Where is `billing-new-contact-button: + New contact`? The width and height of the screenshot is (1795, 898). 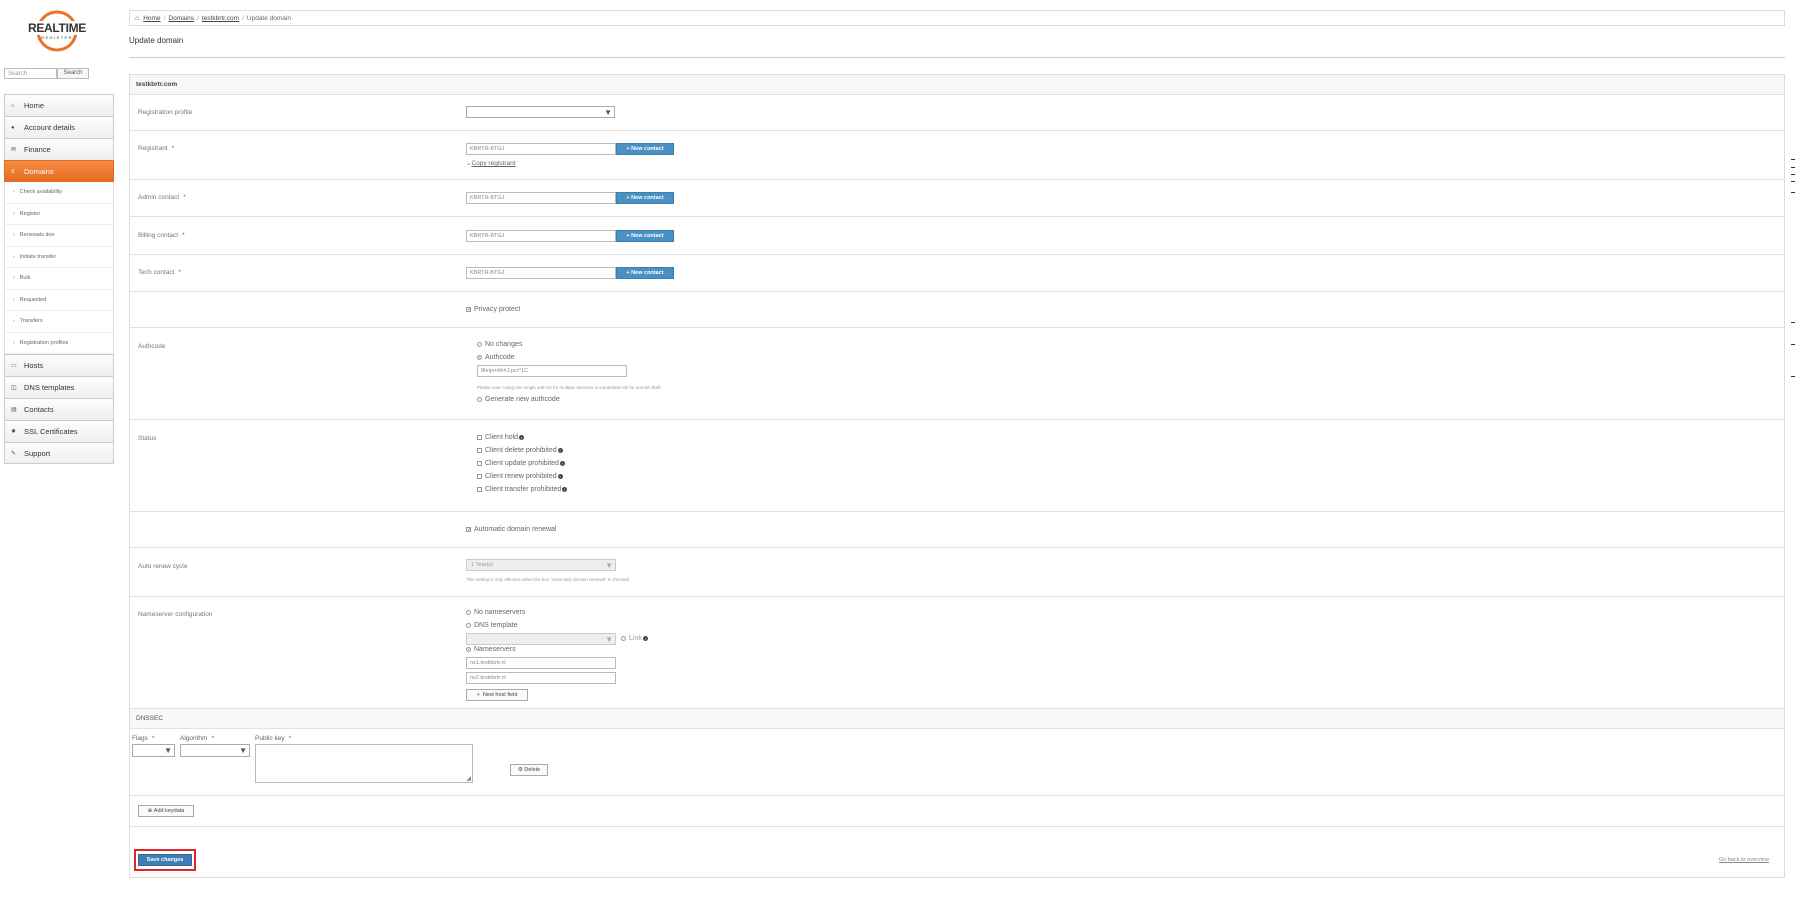
billing-new-contact-button: + New contact is located at coordinates (645, 236).